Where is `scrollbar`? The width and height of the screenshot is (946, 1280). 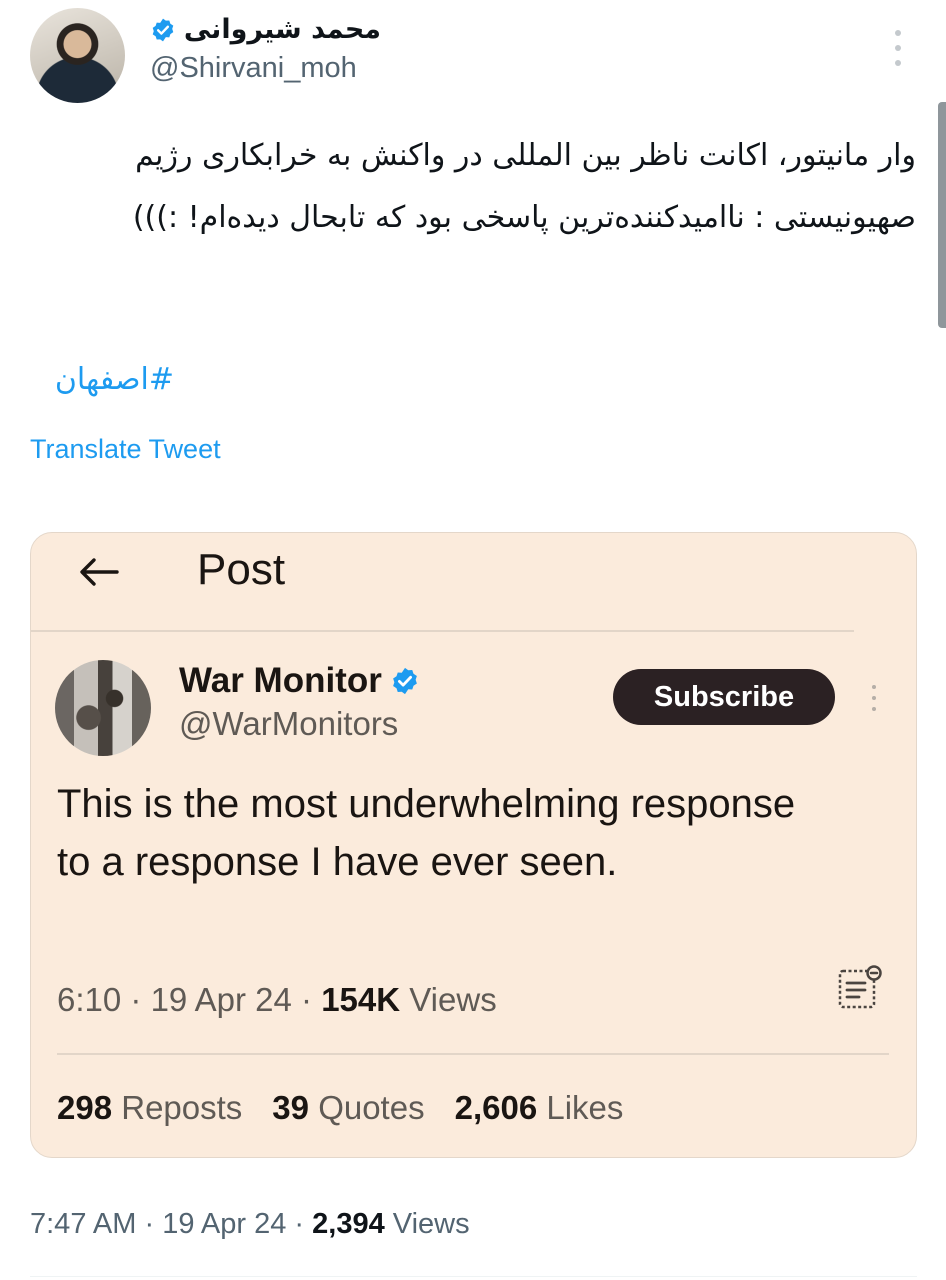
scrollbar is located at coordinates (942, 215).